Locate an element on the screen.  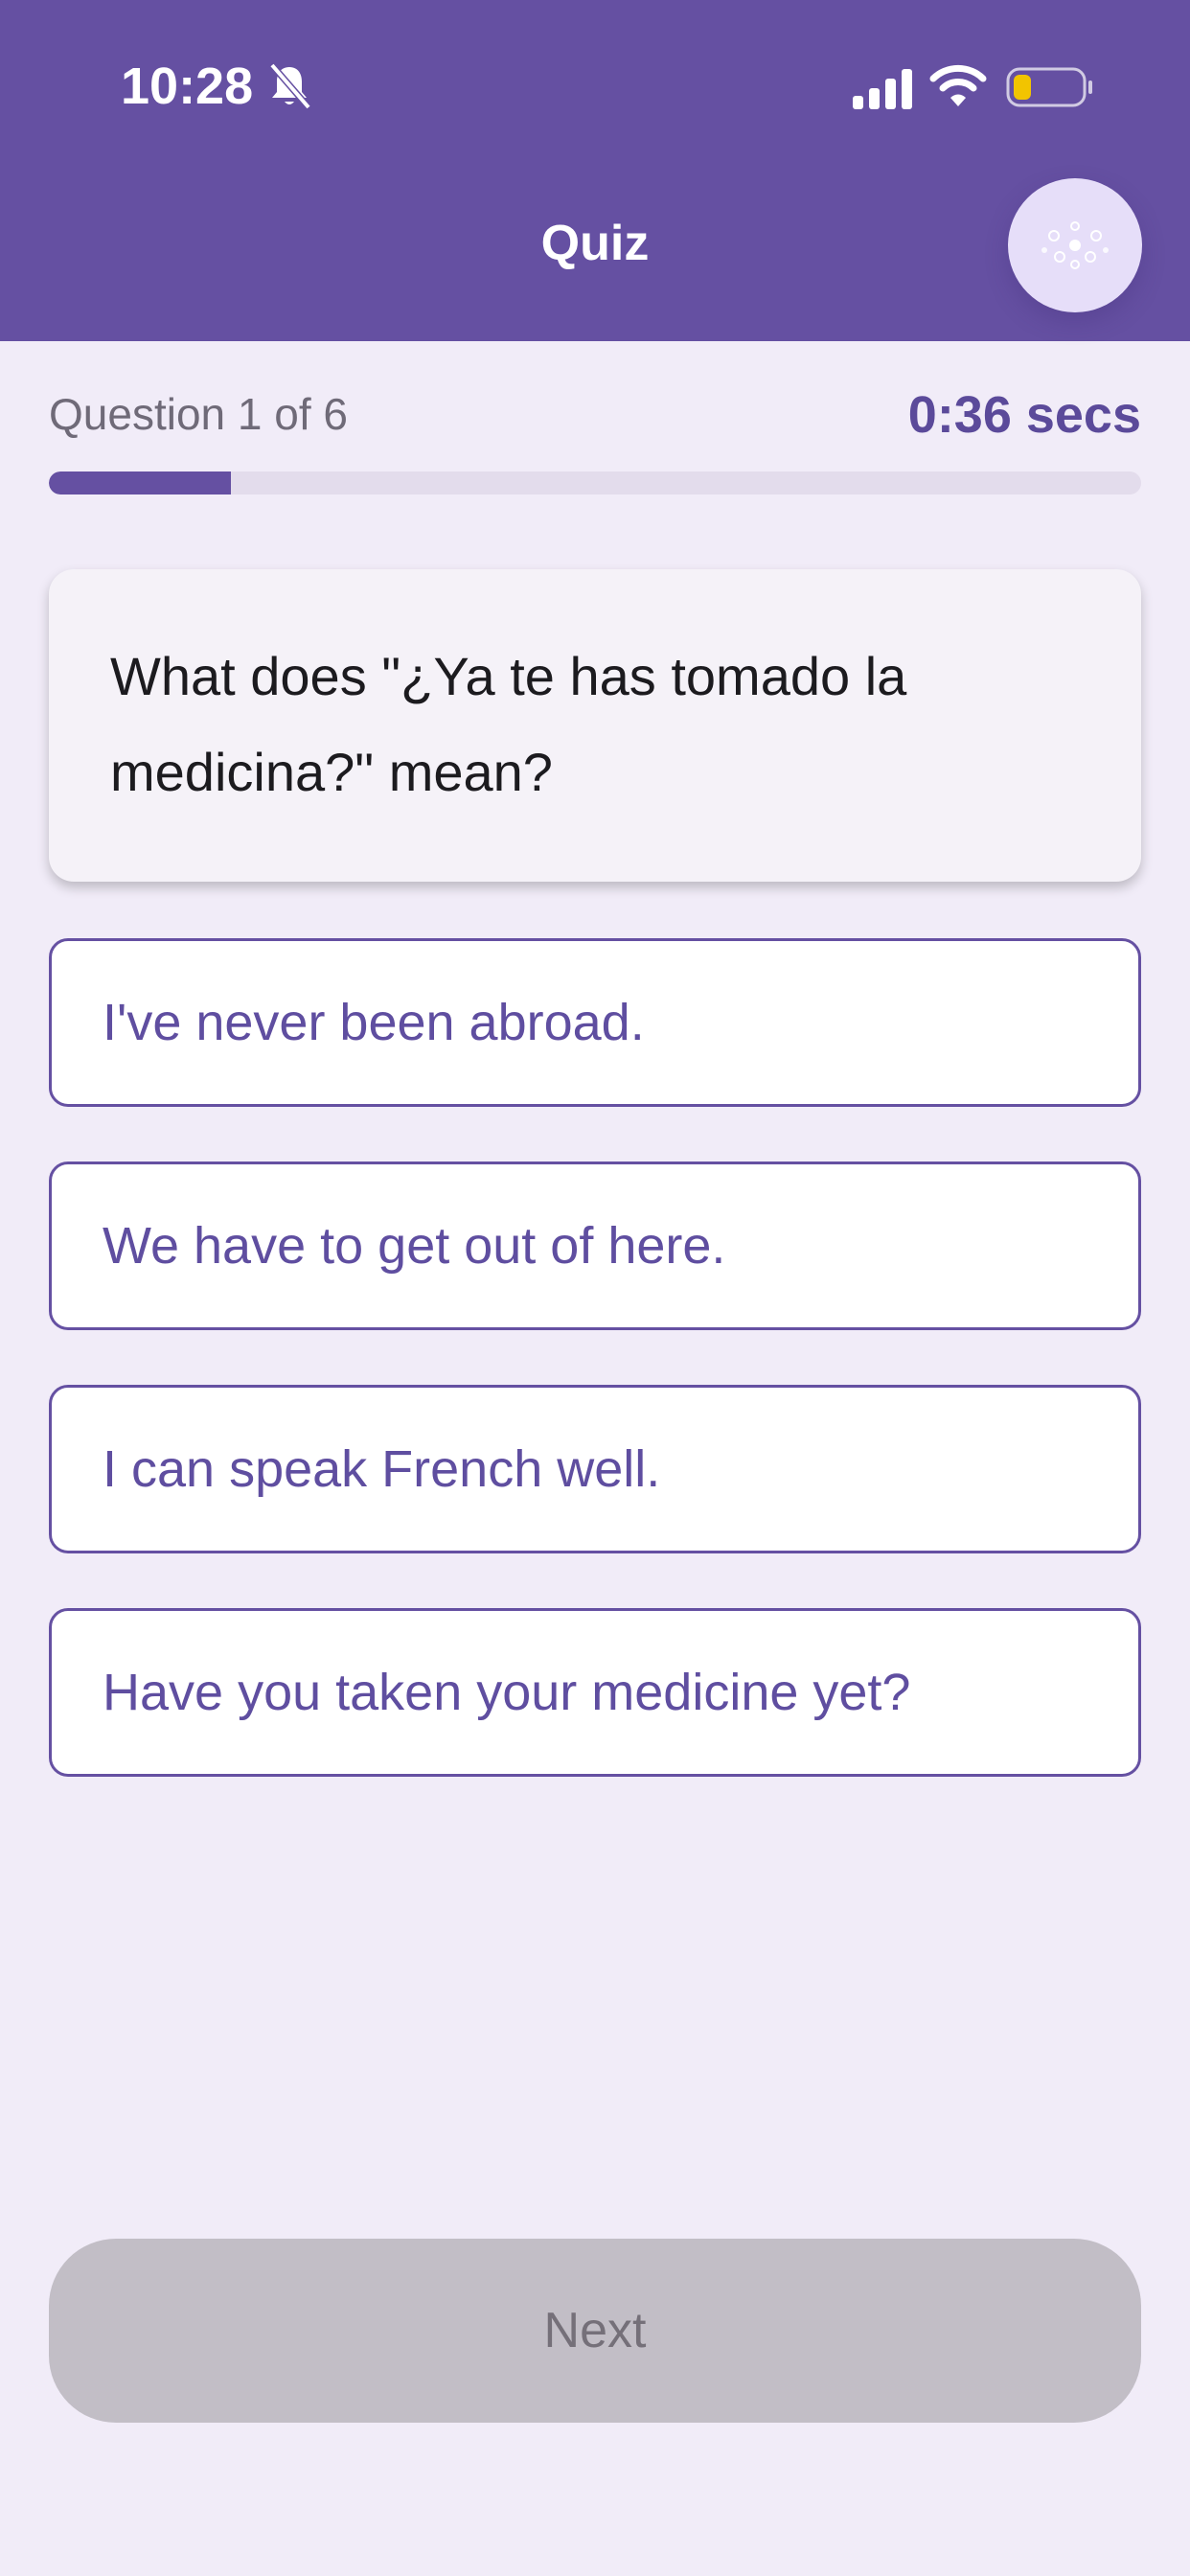
quiz-timer: 0:36 secs is located at coordinates (1024, 415).